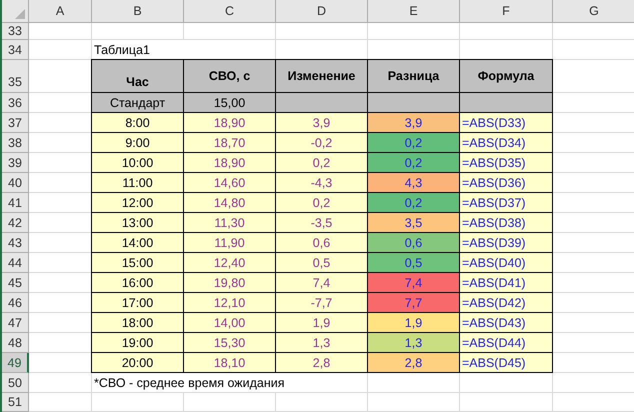 Image resolution: width=634 pixels, height=412 pixels. I want to click on column-header: G, so click(593, 11).